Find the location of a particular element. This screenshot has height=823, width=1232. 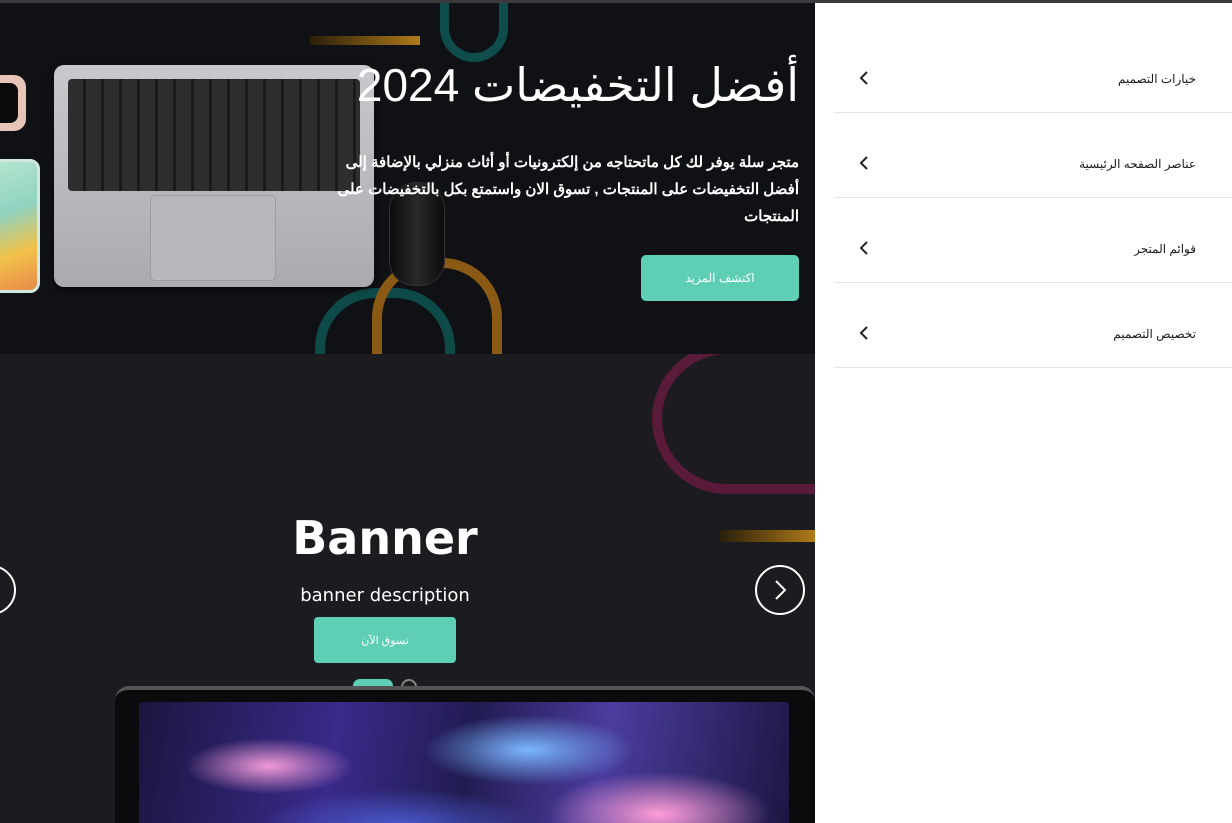

laptop-trackpad is located at coordinates (213, 238).